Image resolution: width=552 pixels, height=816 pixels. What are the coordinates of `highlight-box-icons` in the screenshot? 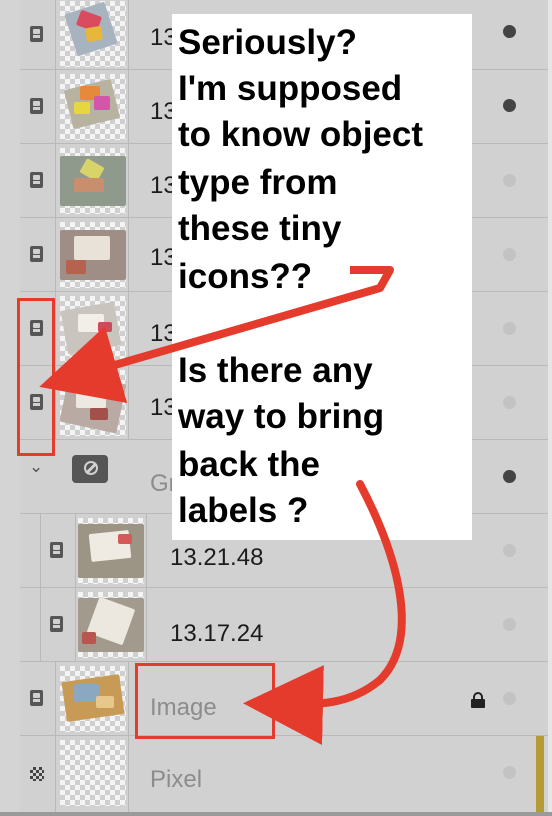 It's located at (36, 377).